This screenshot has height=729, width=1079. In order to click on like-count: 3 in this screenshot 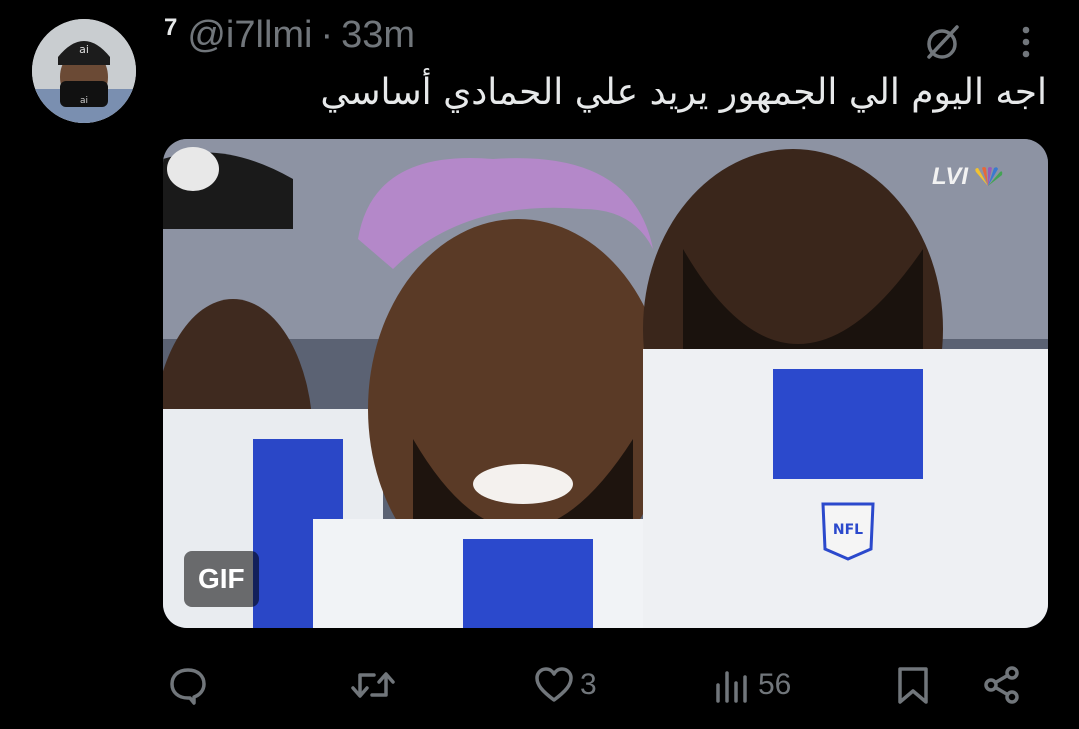, I will do `click(588, 684)`.